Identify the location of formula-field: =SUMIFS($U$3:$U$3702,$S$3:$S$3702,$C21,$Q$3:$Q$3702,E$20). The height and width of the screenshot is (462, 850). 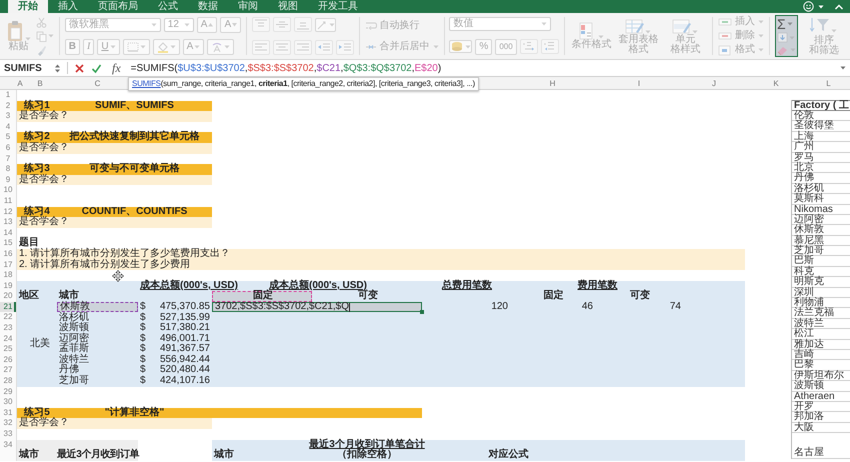
(286, 68).